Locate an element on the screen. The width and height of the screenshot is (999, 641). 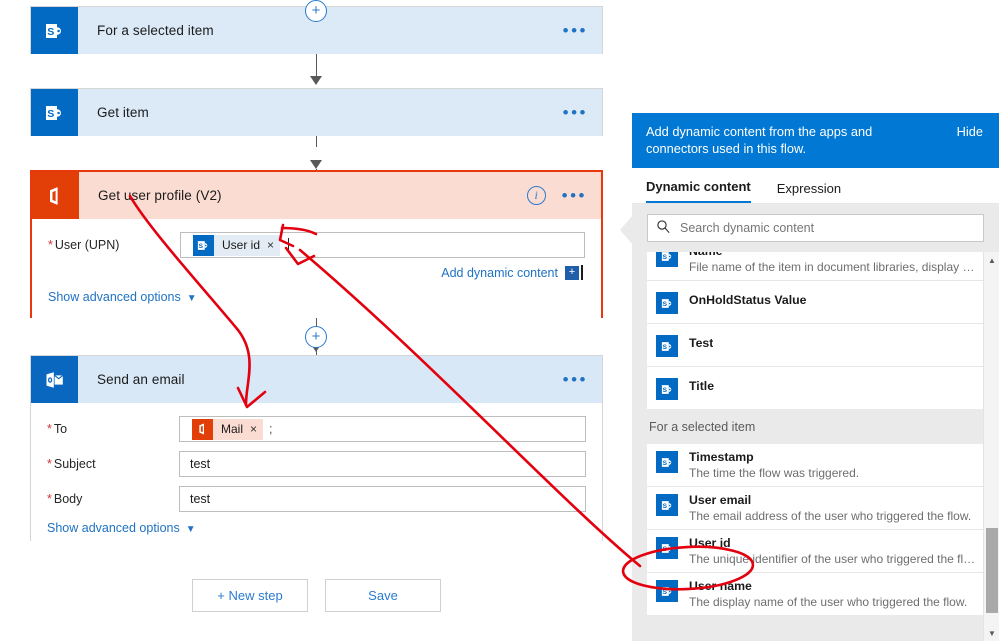
step-title: Get item is located at coordinates (123, 112).